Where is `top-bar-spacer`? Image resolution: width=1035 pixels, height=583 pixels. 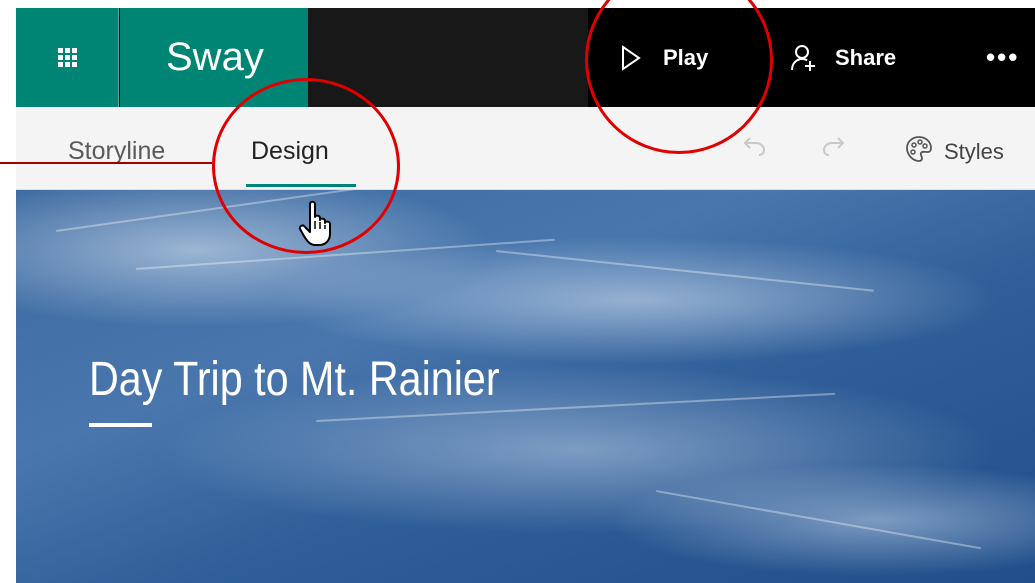
top-bar-spacer is located at coordinates (448, 57).